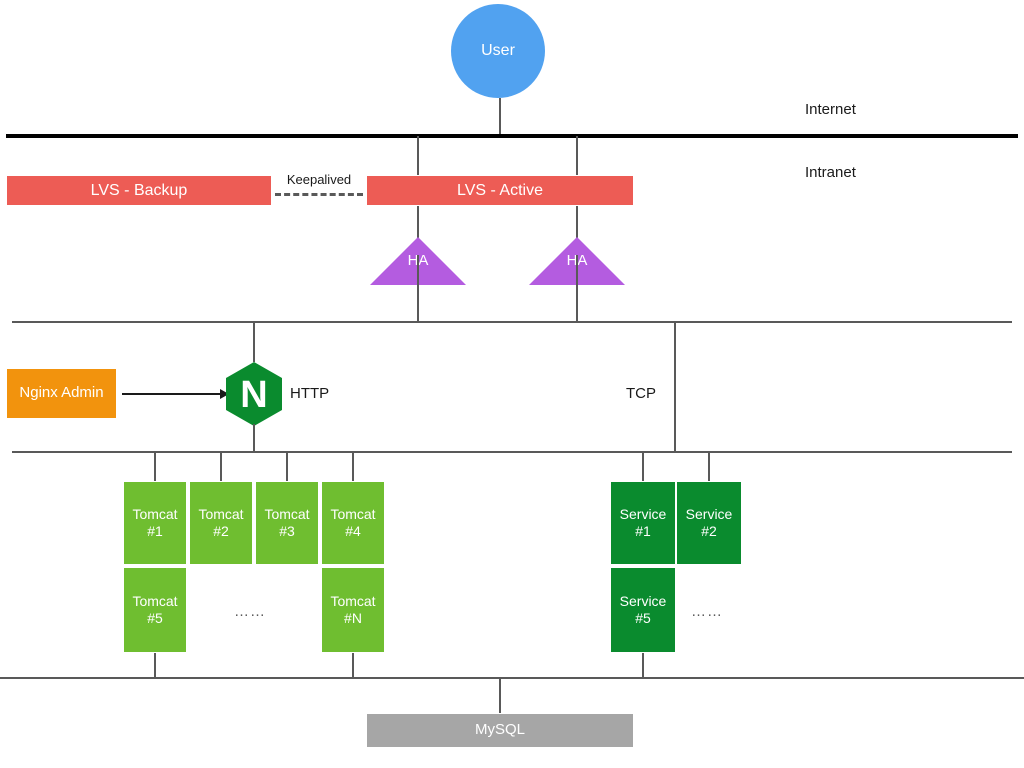 The image size is (1024, 768). I want to click on tomcat-n-line1: Tomcat, so click(353, 600).